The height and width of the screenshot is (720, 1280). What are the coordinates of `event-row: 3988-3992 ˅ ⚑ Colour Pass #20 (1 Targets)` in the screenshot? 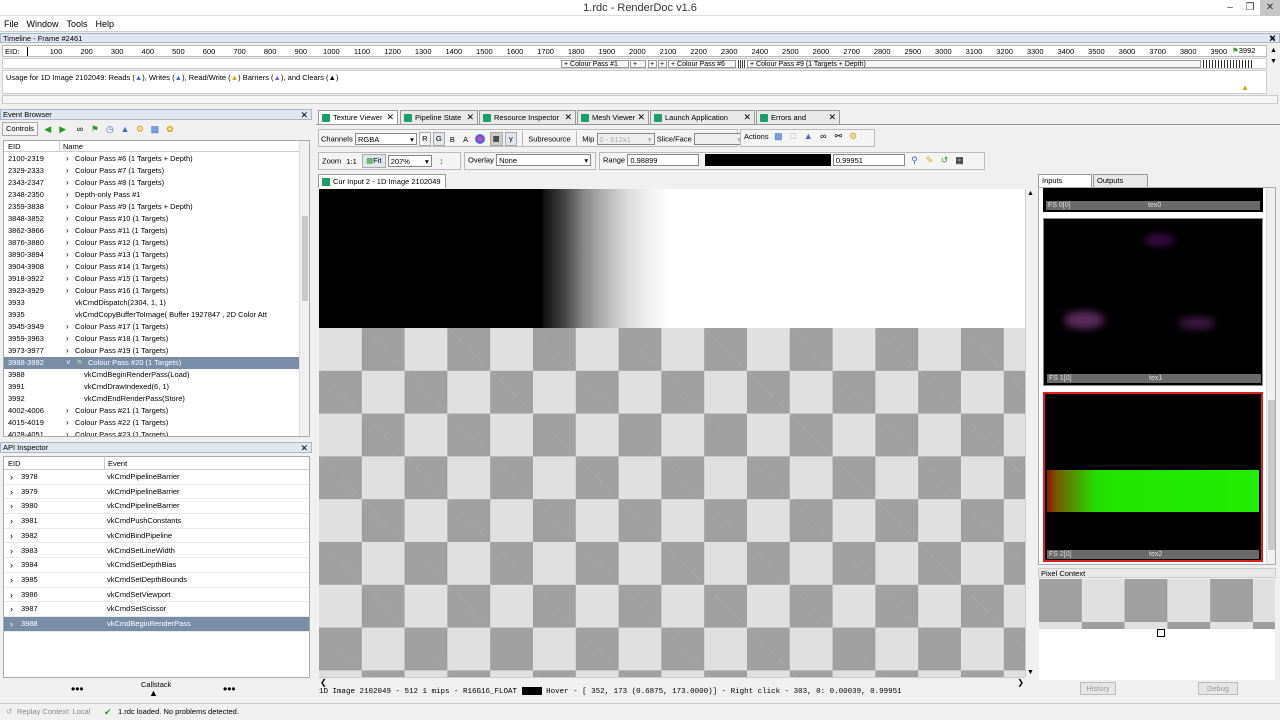 It's located at (156, 363).